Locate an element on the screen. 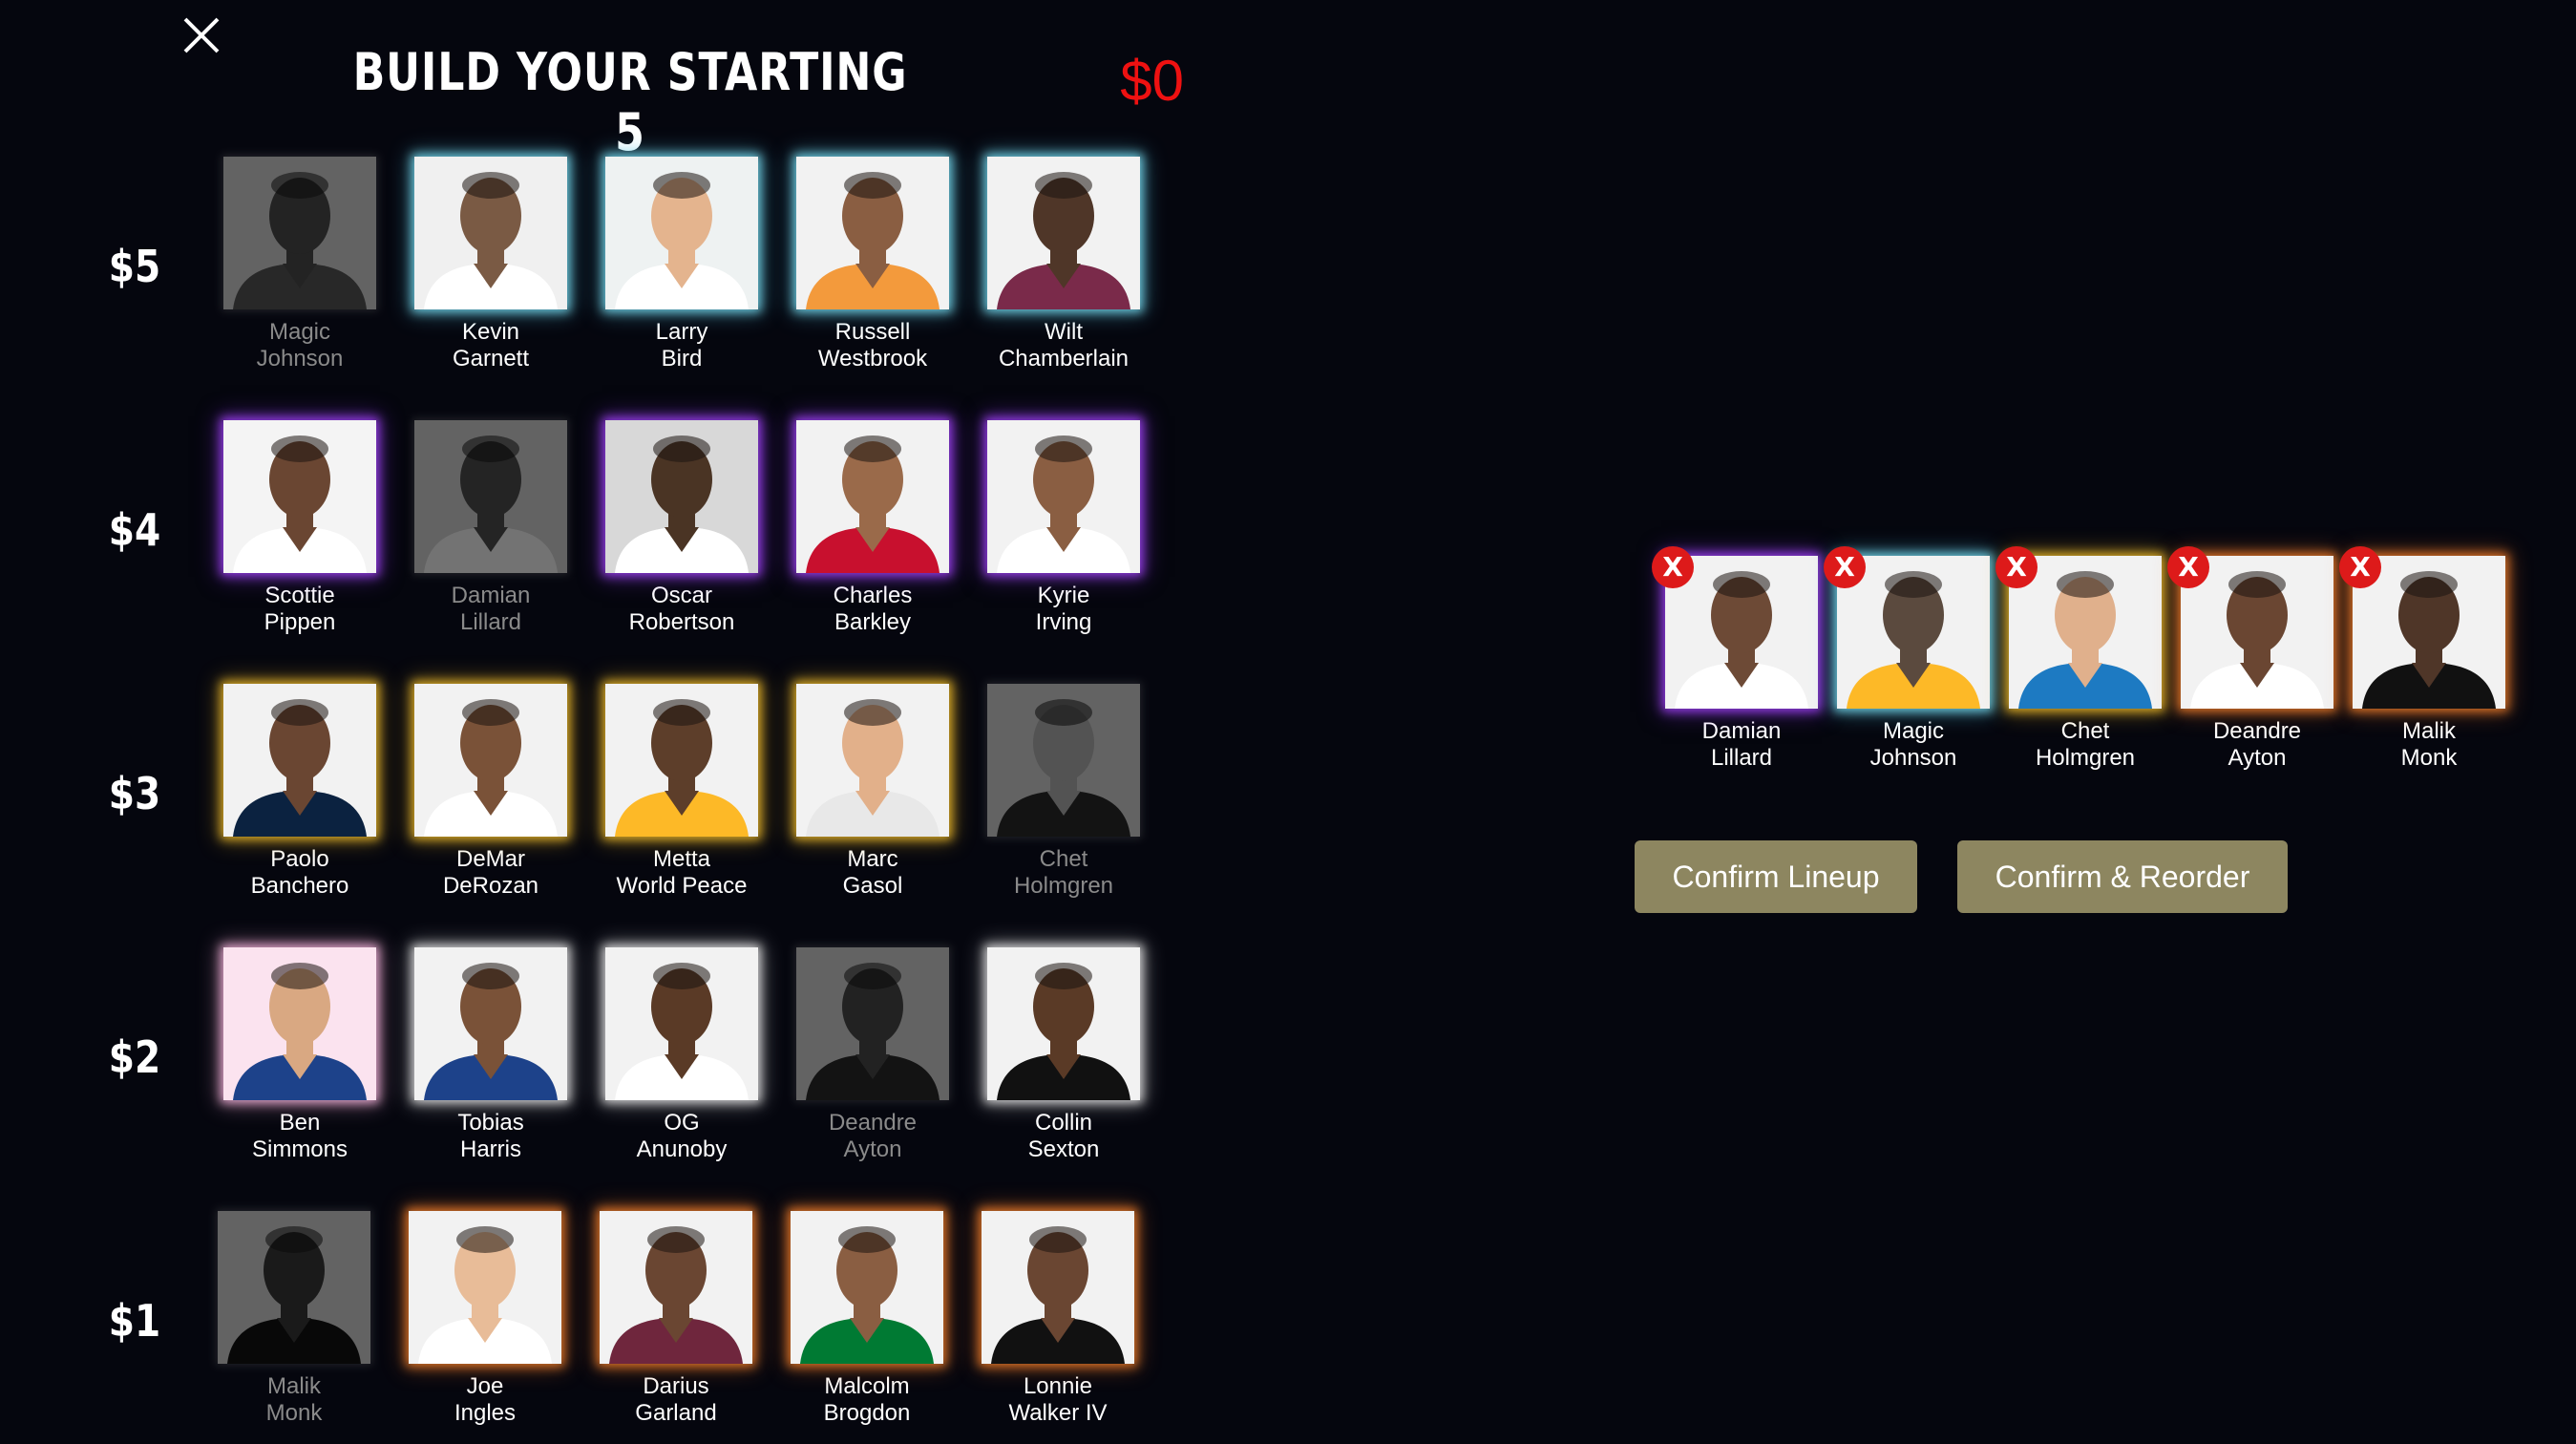 This screenshot has width=2576, height=1444. player-card-chet-holmgren: Chet Holmgren is located at coordinates (1063, 792).